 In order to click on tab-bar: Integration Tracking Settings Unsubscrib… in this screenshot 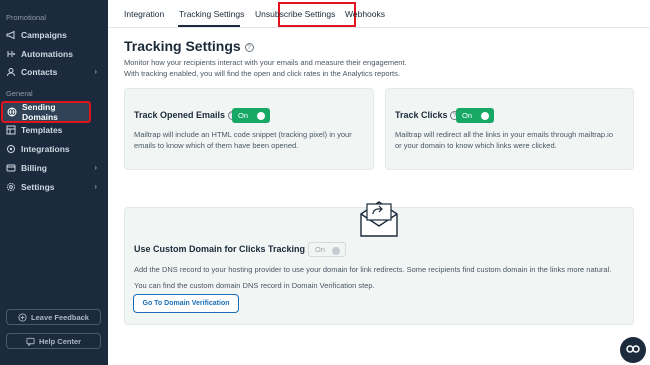, I will do `click(379, 14)`.